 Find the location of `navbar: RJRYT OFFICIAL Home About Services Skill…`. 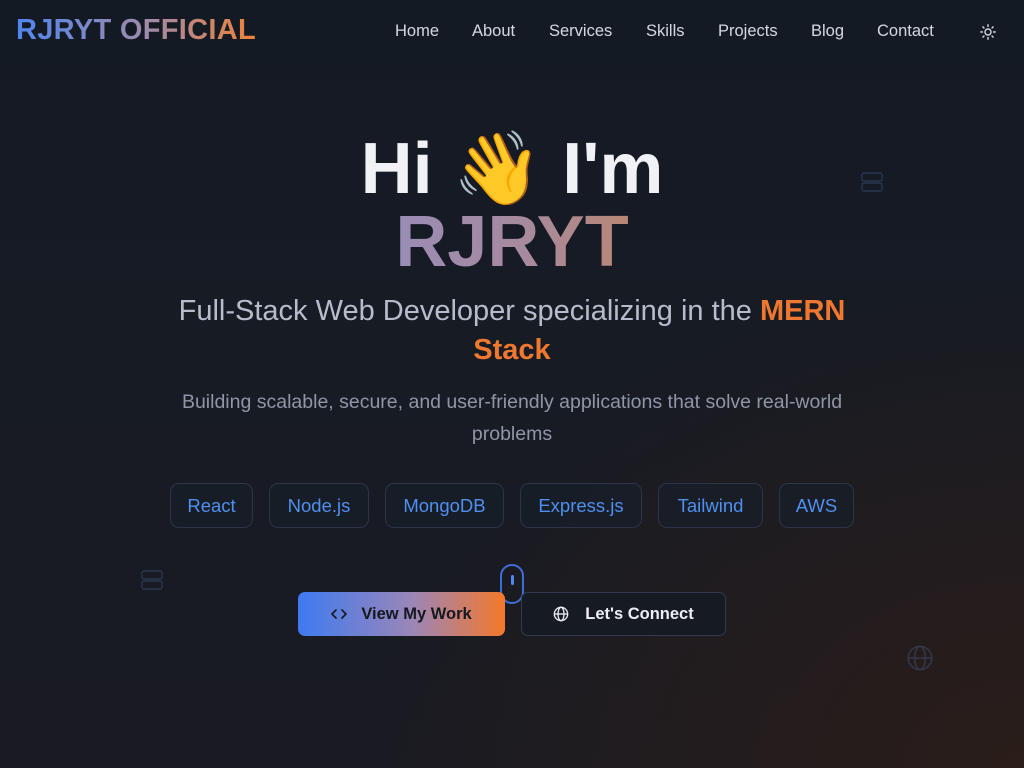

navbar: RJRYT OFFICIAL Home About Services Skill… is located at coordinates (512, 32).